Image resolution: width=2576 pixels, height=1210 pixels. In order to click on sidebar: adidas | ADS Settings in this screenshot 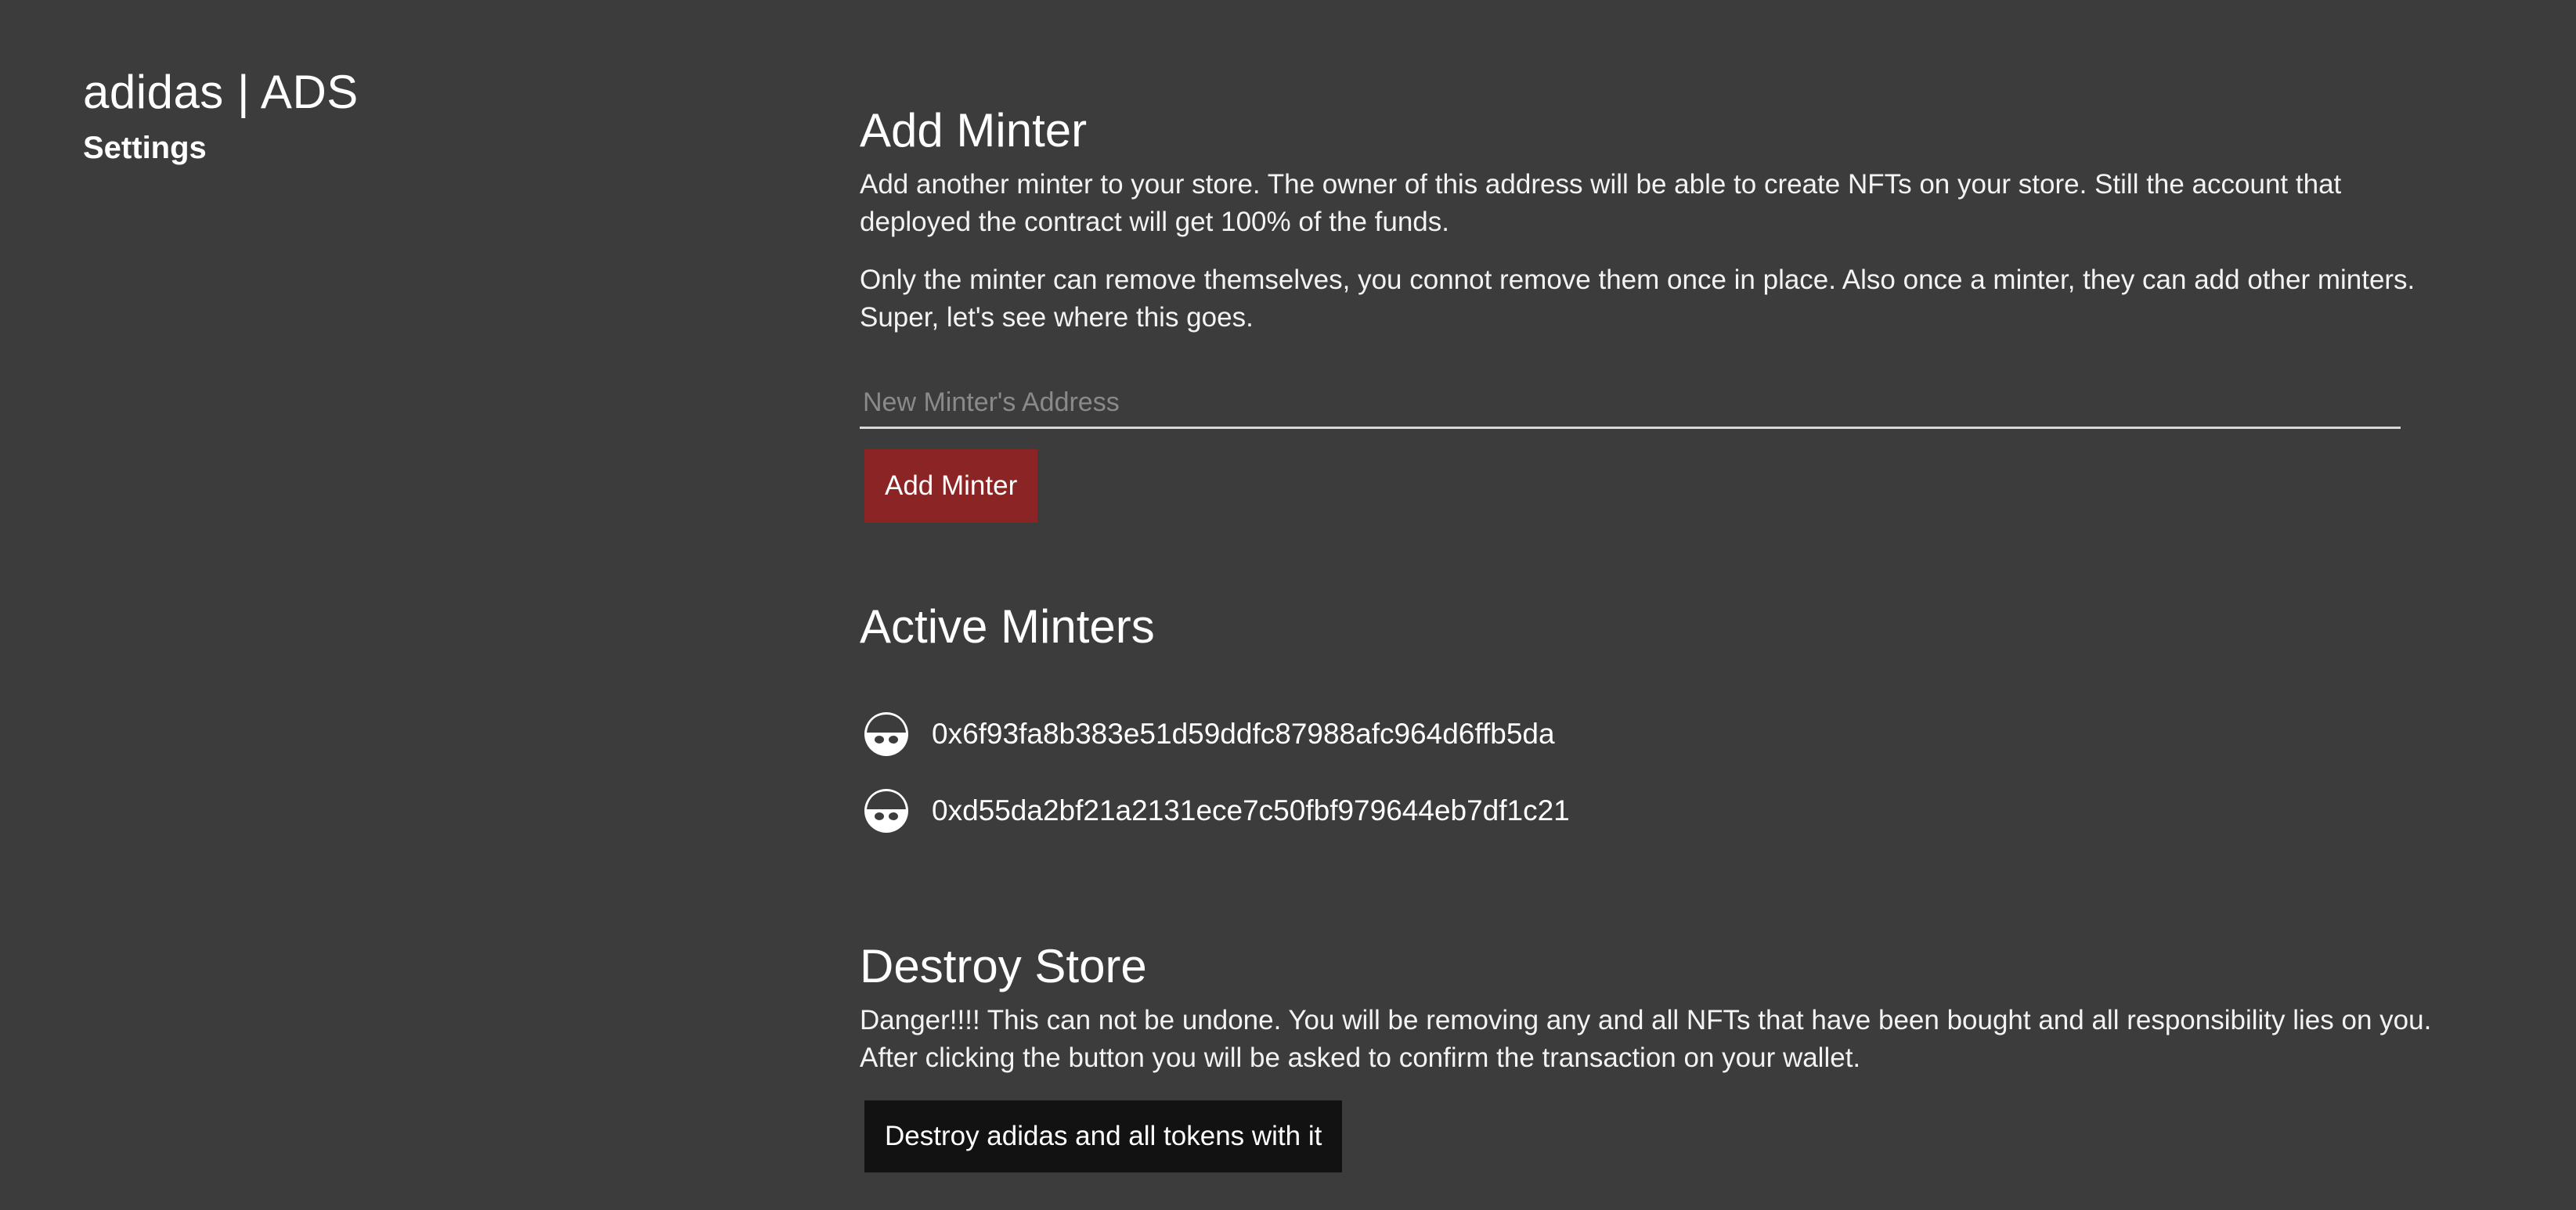, I will do `click(357, 115)`.